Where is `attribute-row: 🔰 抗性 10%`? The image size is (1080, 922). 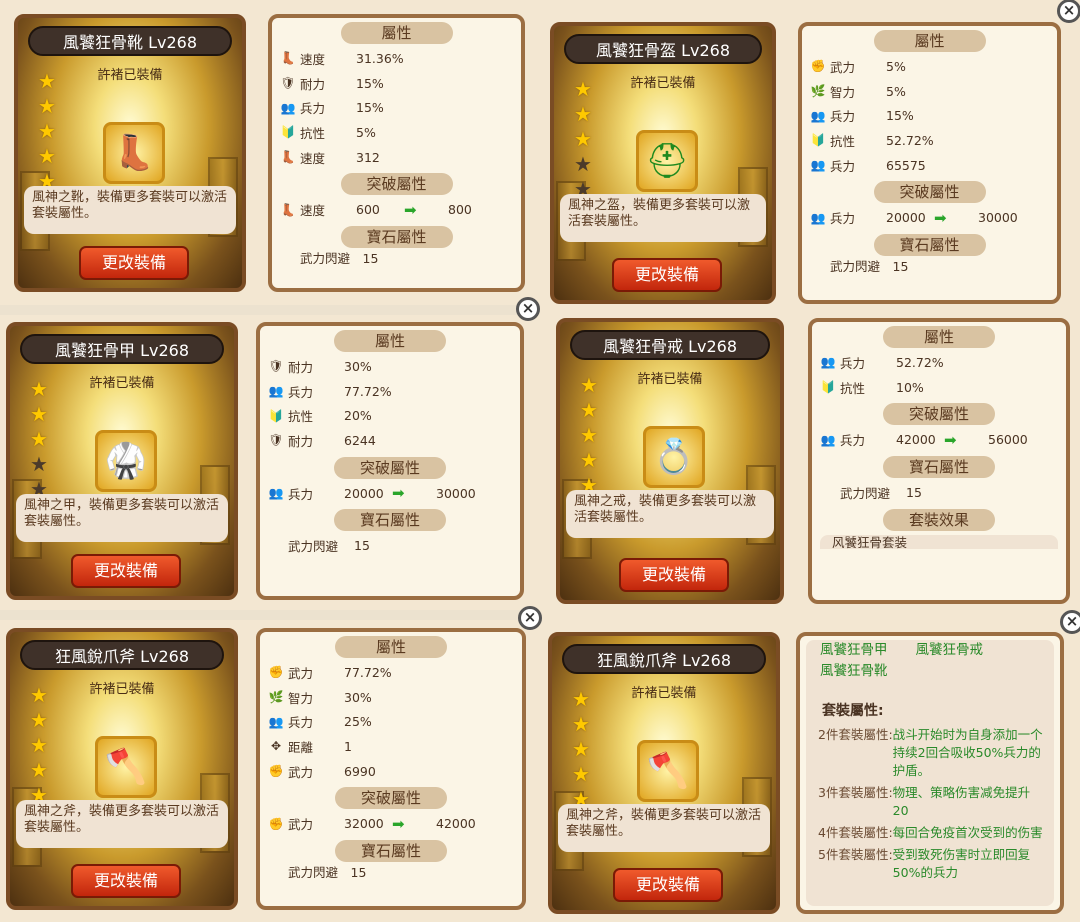
attribute-row: 🔰 抗性 10% is located at coordinates (939, 387).